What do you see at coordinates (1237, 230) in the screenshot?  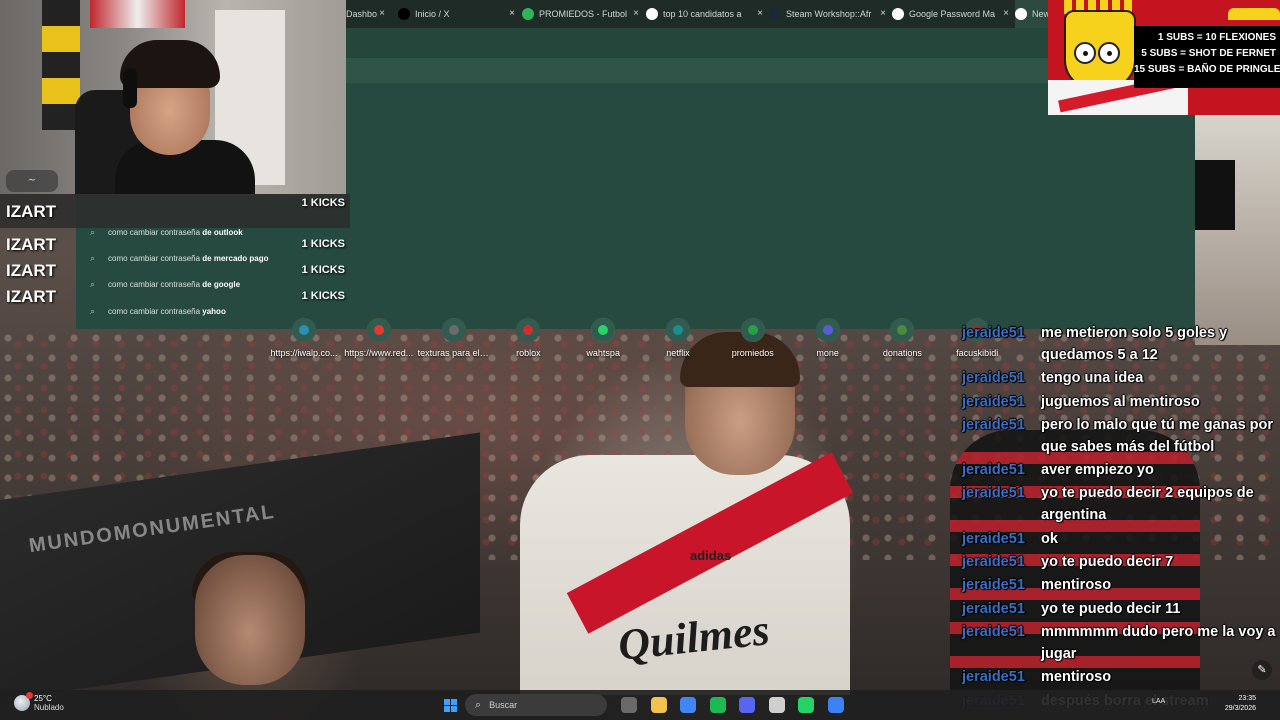 I see `wallpaper-player-topright` at bounding box center [1237, 230].